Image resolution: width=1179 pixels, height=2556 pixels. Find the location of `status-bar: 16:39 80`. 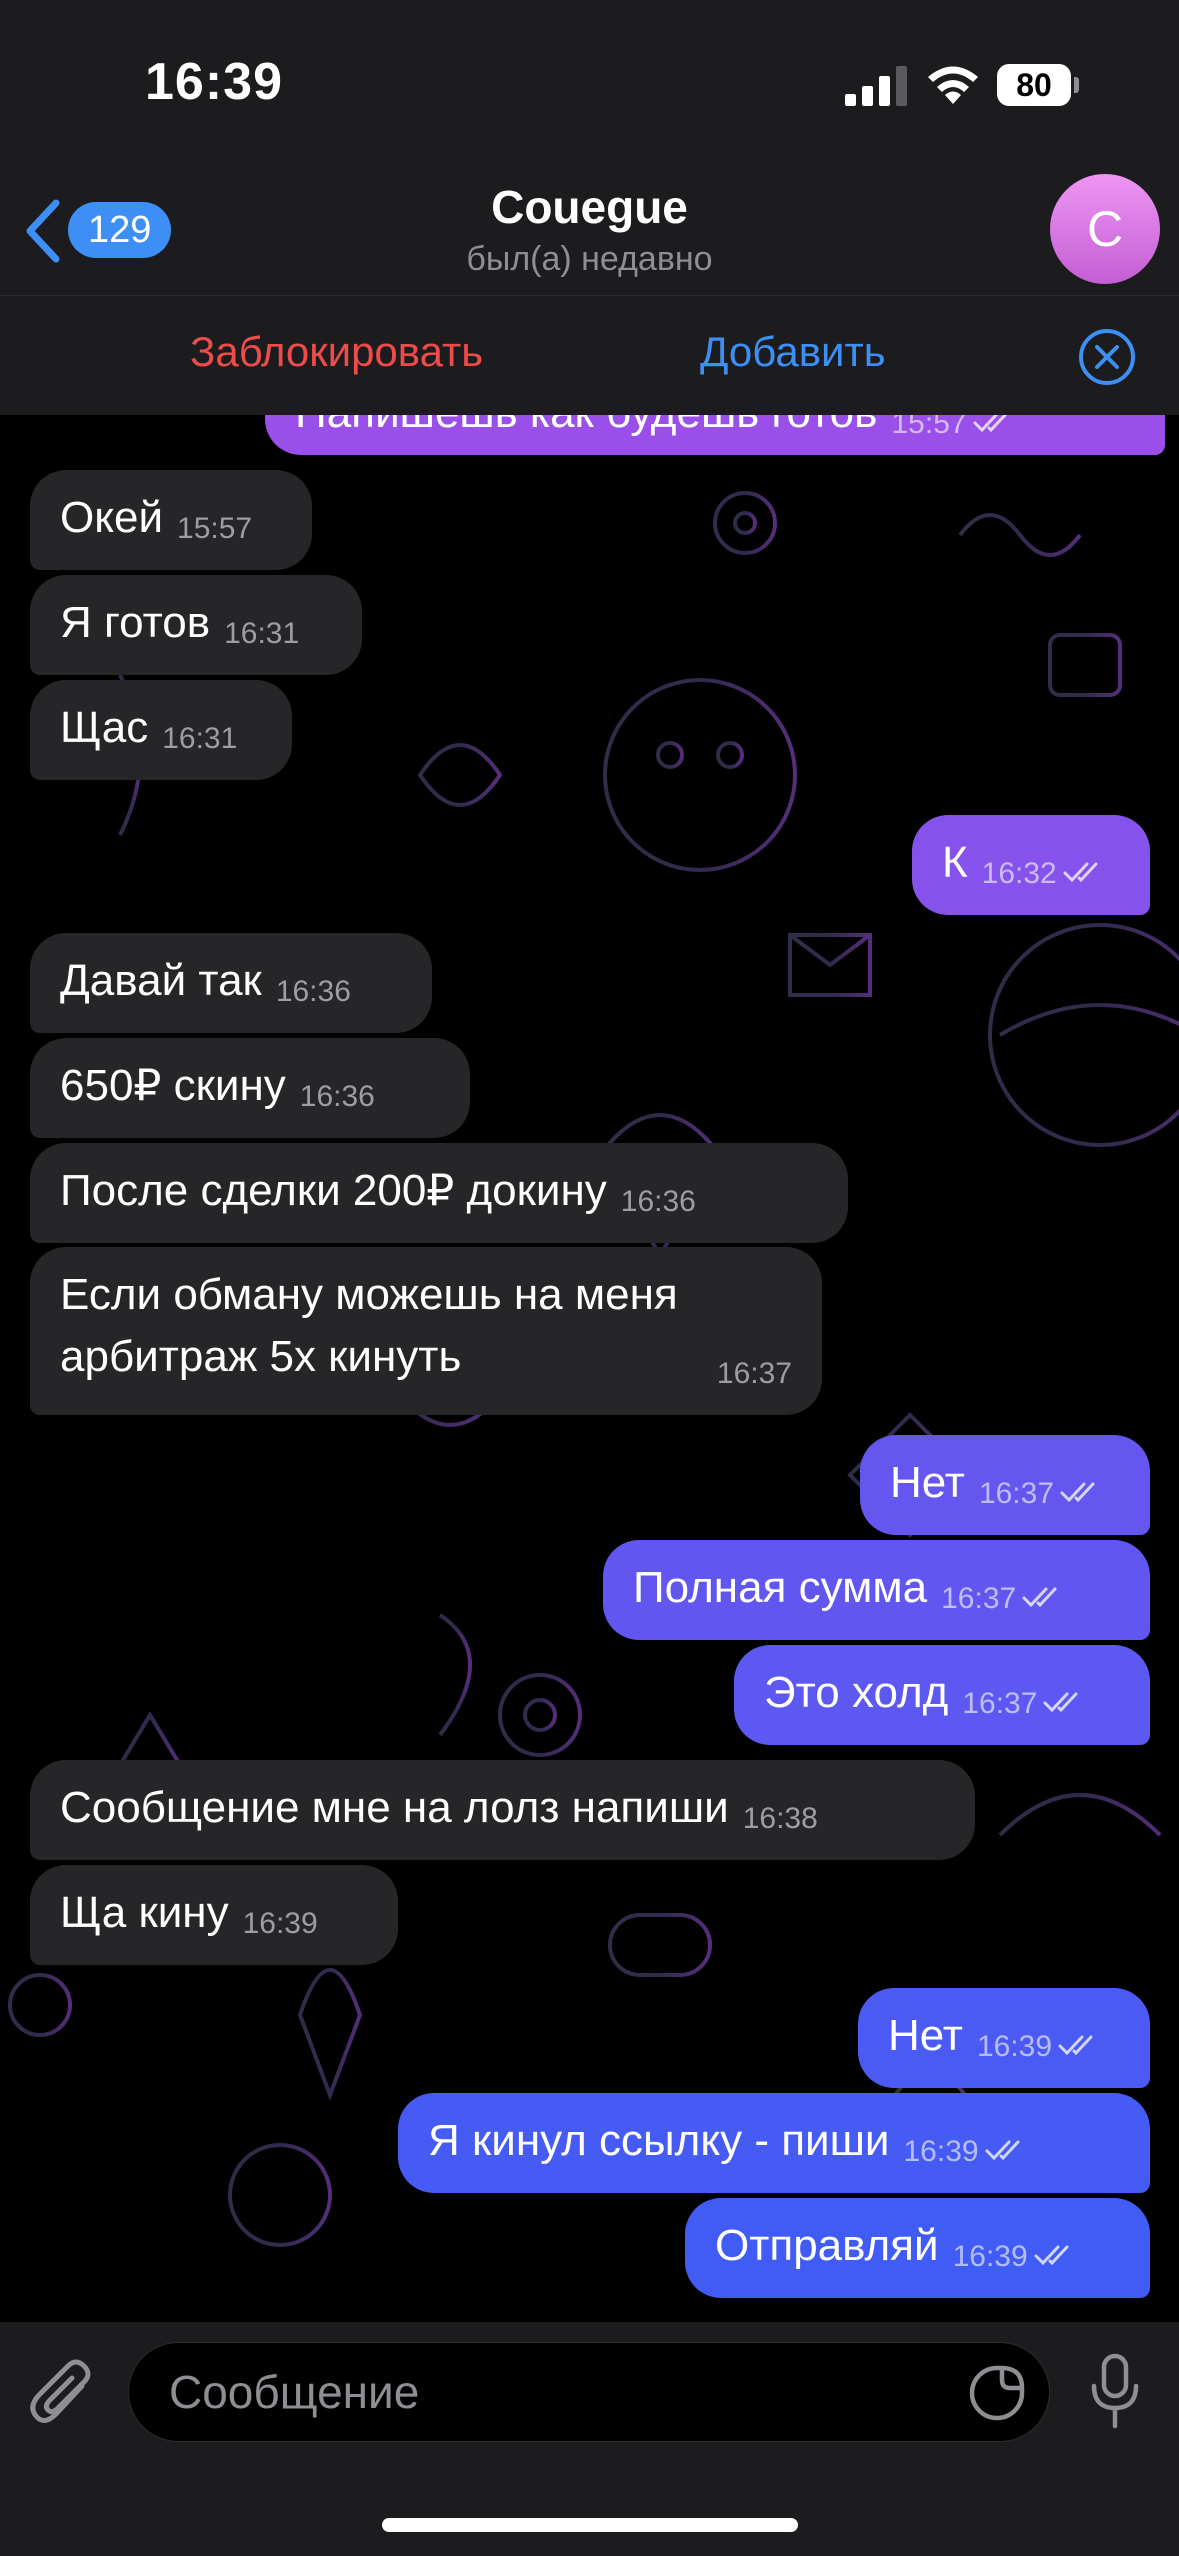

status-bar: 16:39 80 is located at coordinates (589, 80).